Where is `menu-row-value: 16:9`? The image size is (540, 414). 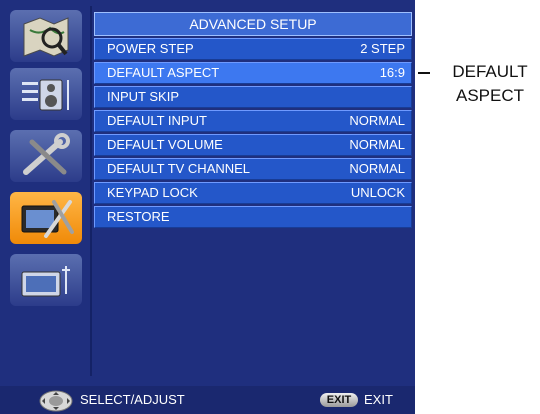
menu-row-value: 16:9 is located at coordinates (392, 72).